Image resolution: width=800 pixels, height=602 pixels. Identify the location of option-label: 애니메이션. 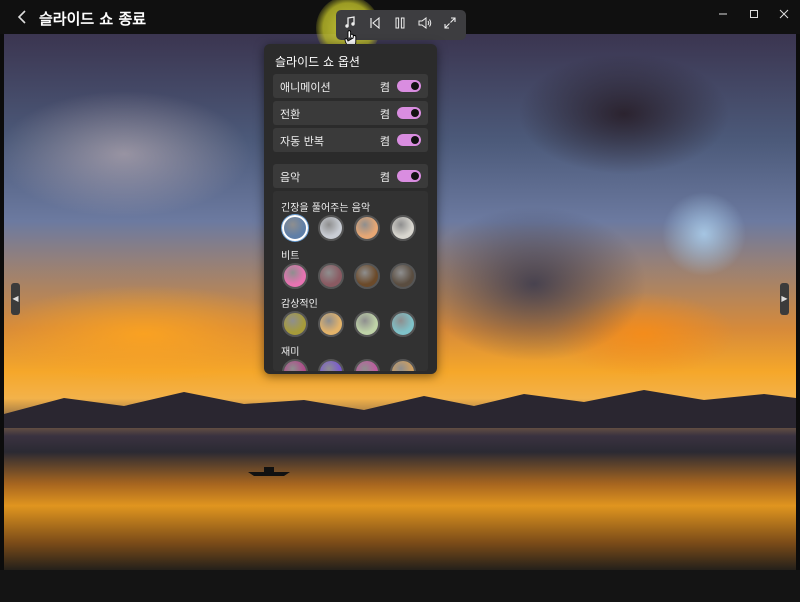
(305, 87).